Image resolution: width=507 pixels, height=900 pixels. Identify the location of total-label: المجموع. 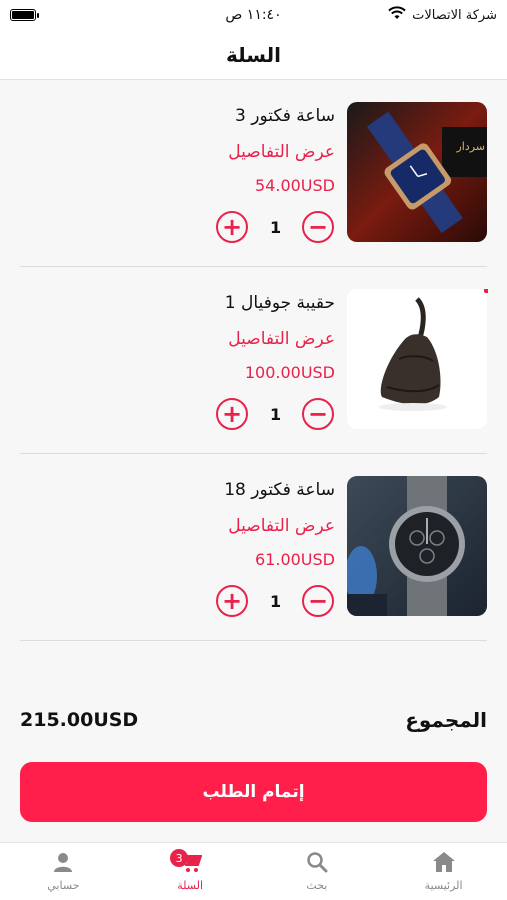
(446, 720).